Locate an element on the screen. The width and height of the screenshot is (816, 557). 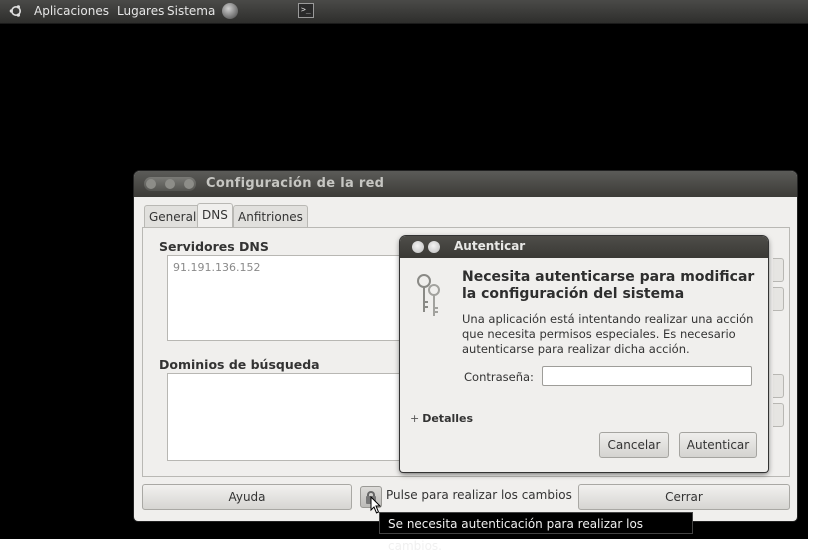
window-controls is located at coordinates (170, 184).